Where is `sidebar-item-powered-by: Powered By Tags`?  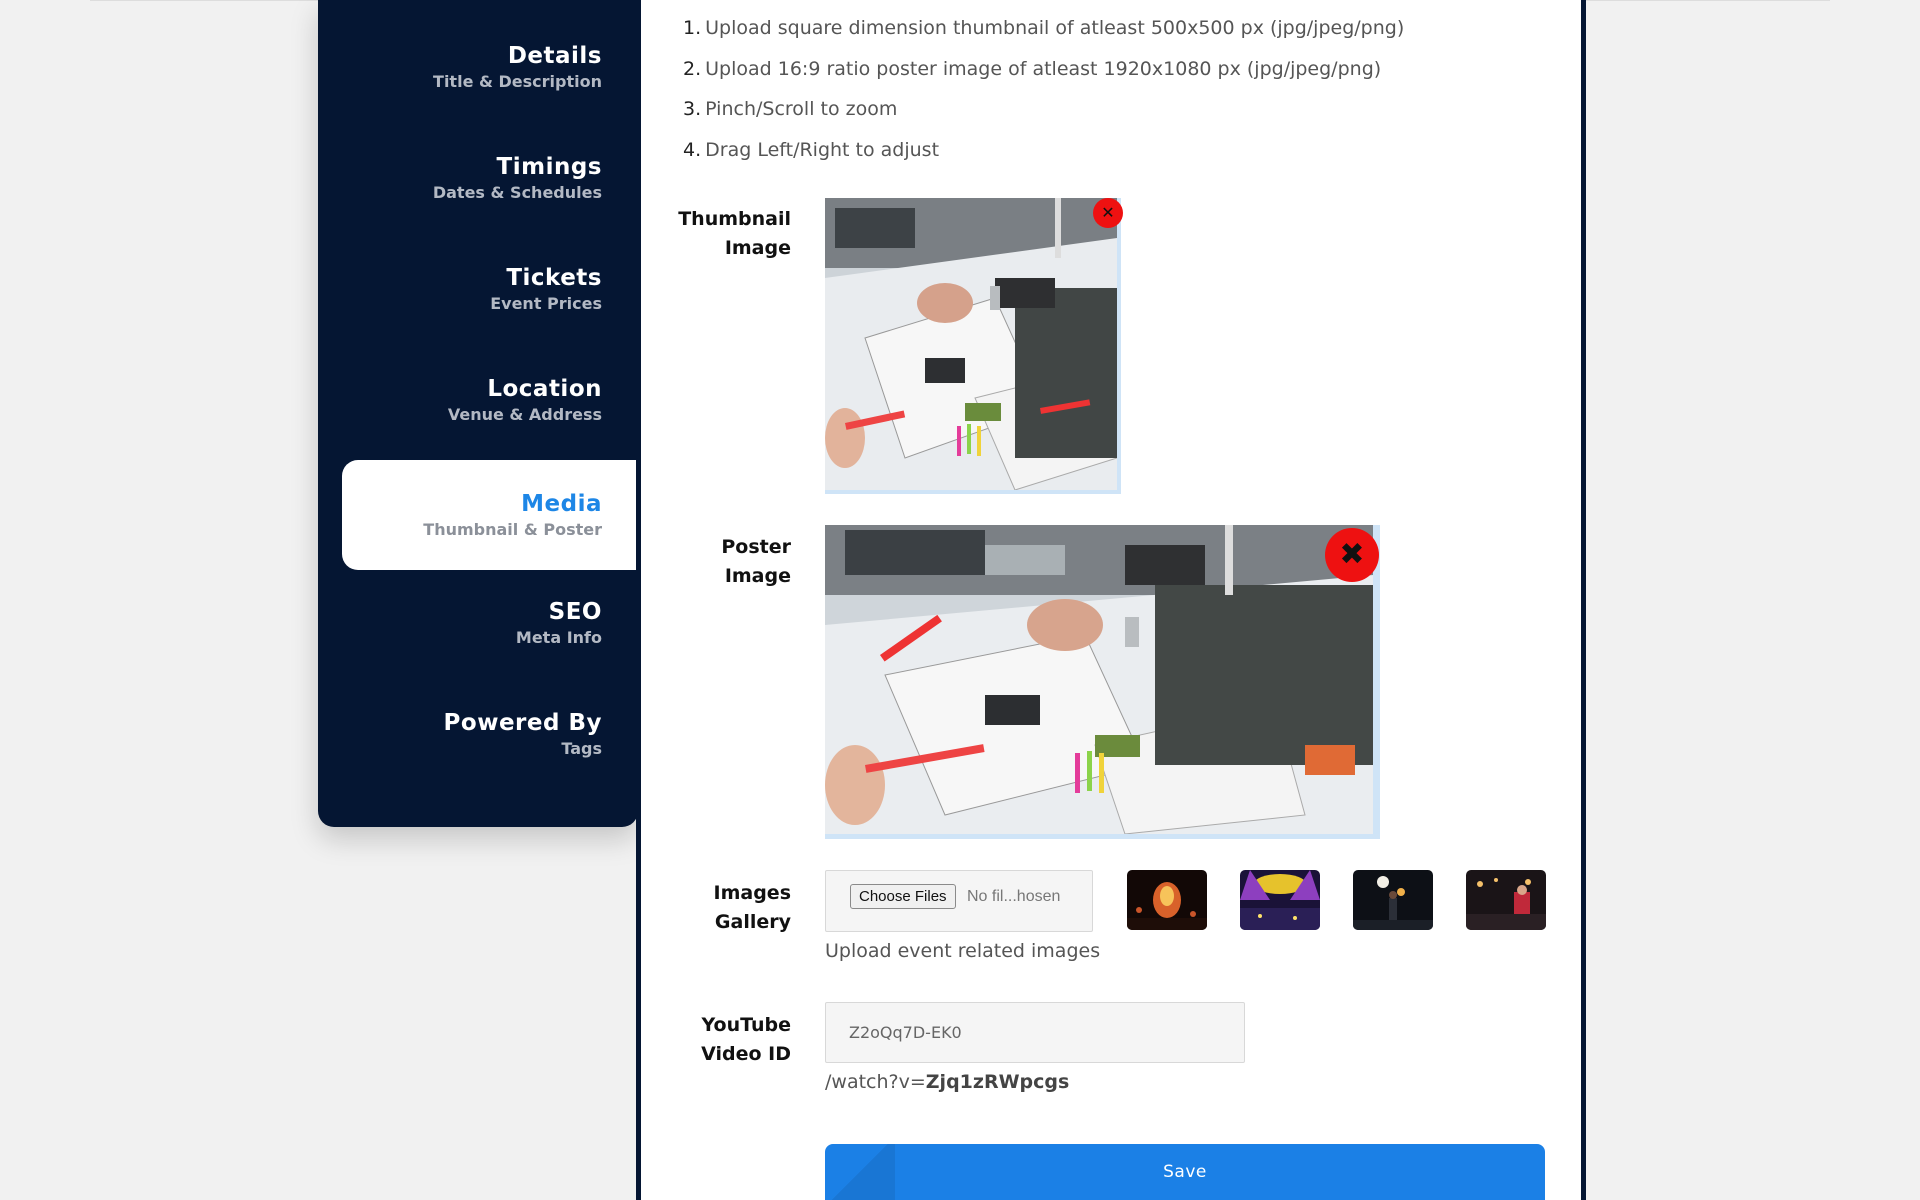
sidebar-item-powered-by: Powered By Tags is located at coordinates (490, 722).